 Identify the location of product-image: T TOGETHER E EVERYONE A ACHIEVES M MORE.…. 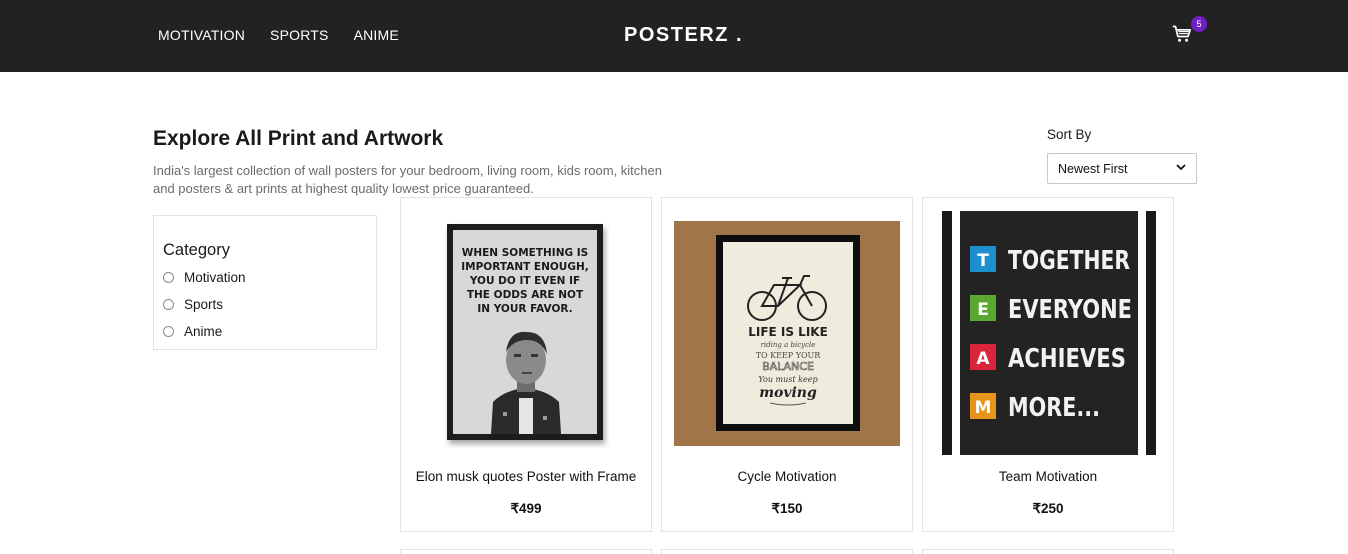
(1049, 333).